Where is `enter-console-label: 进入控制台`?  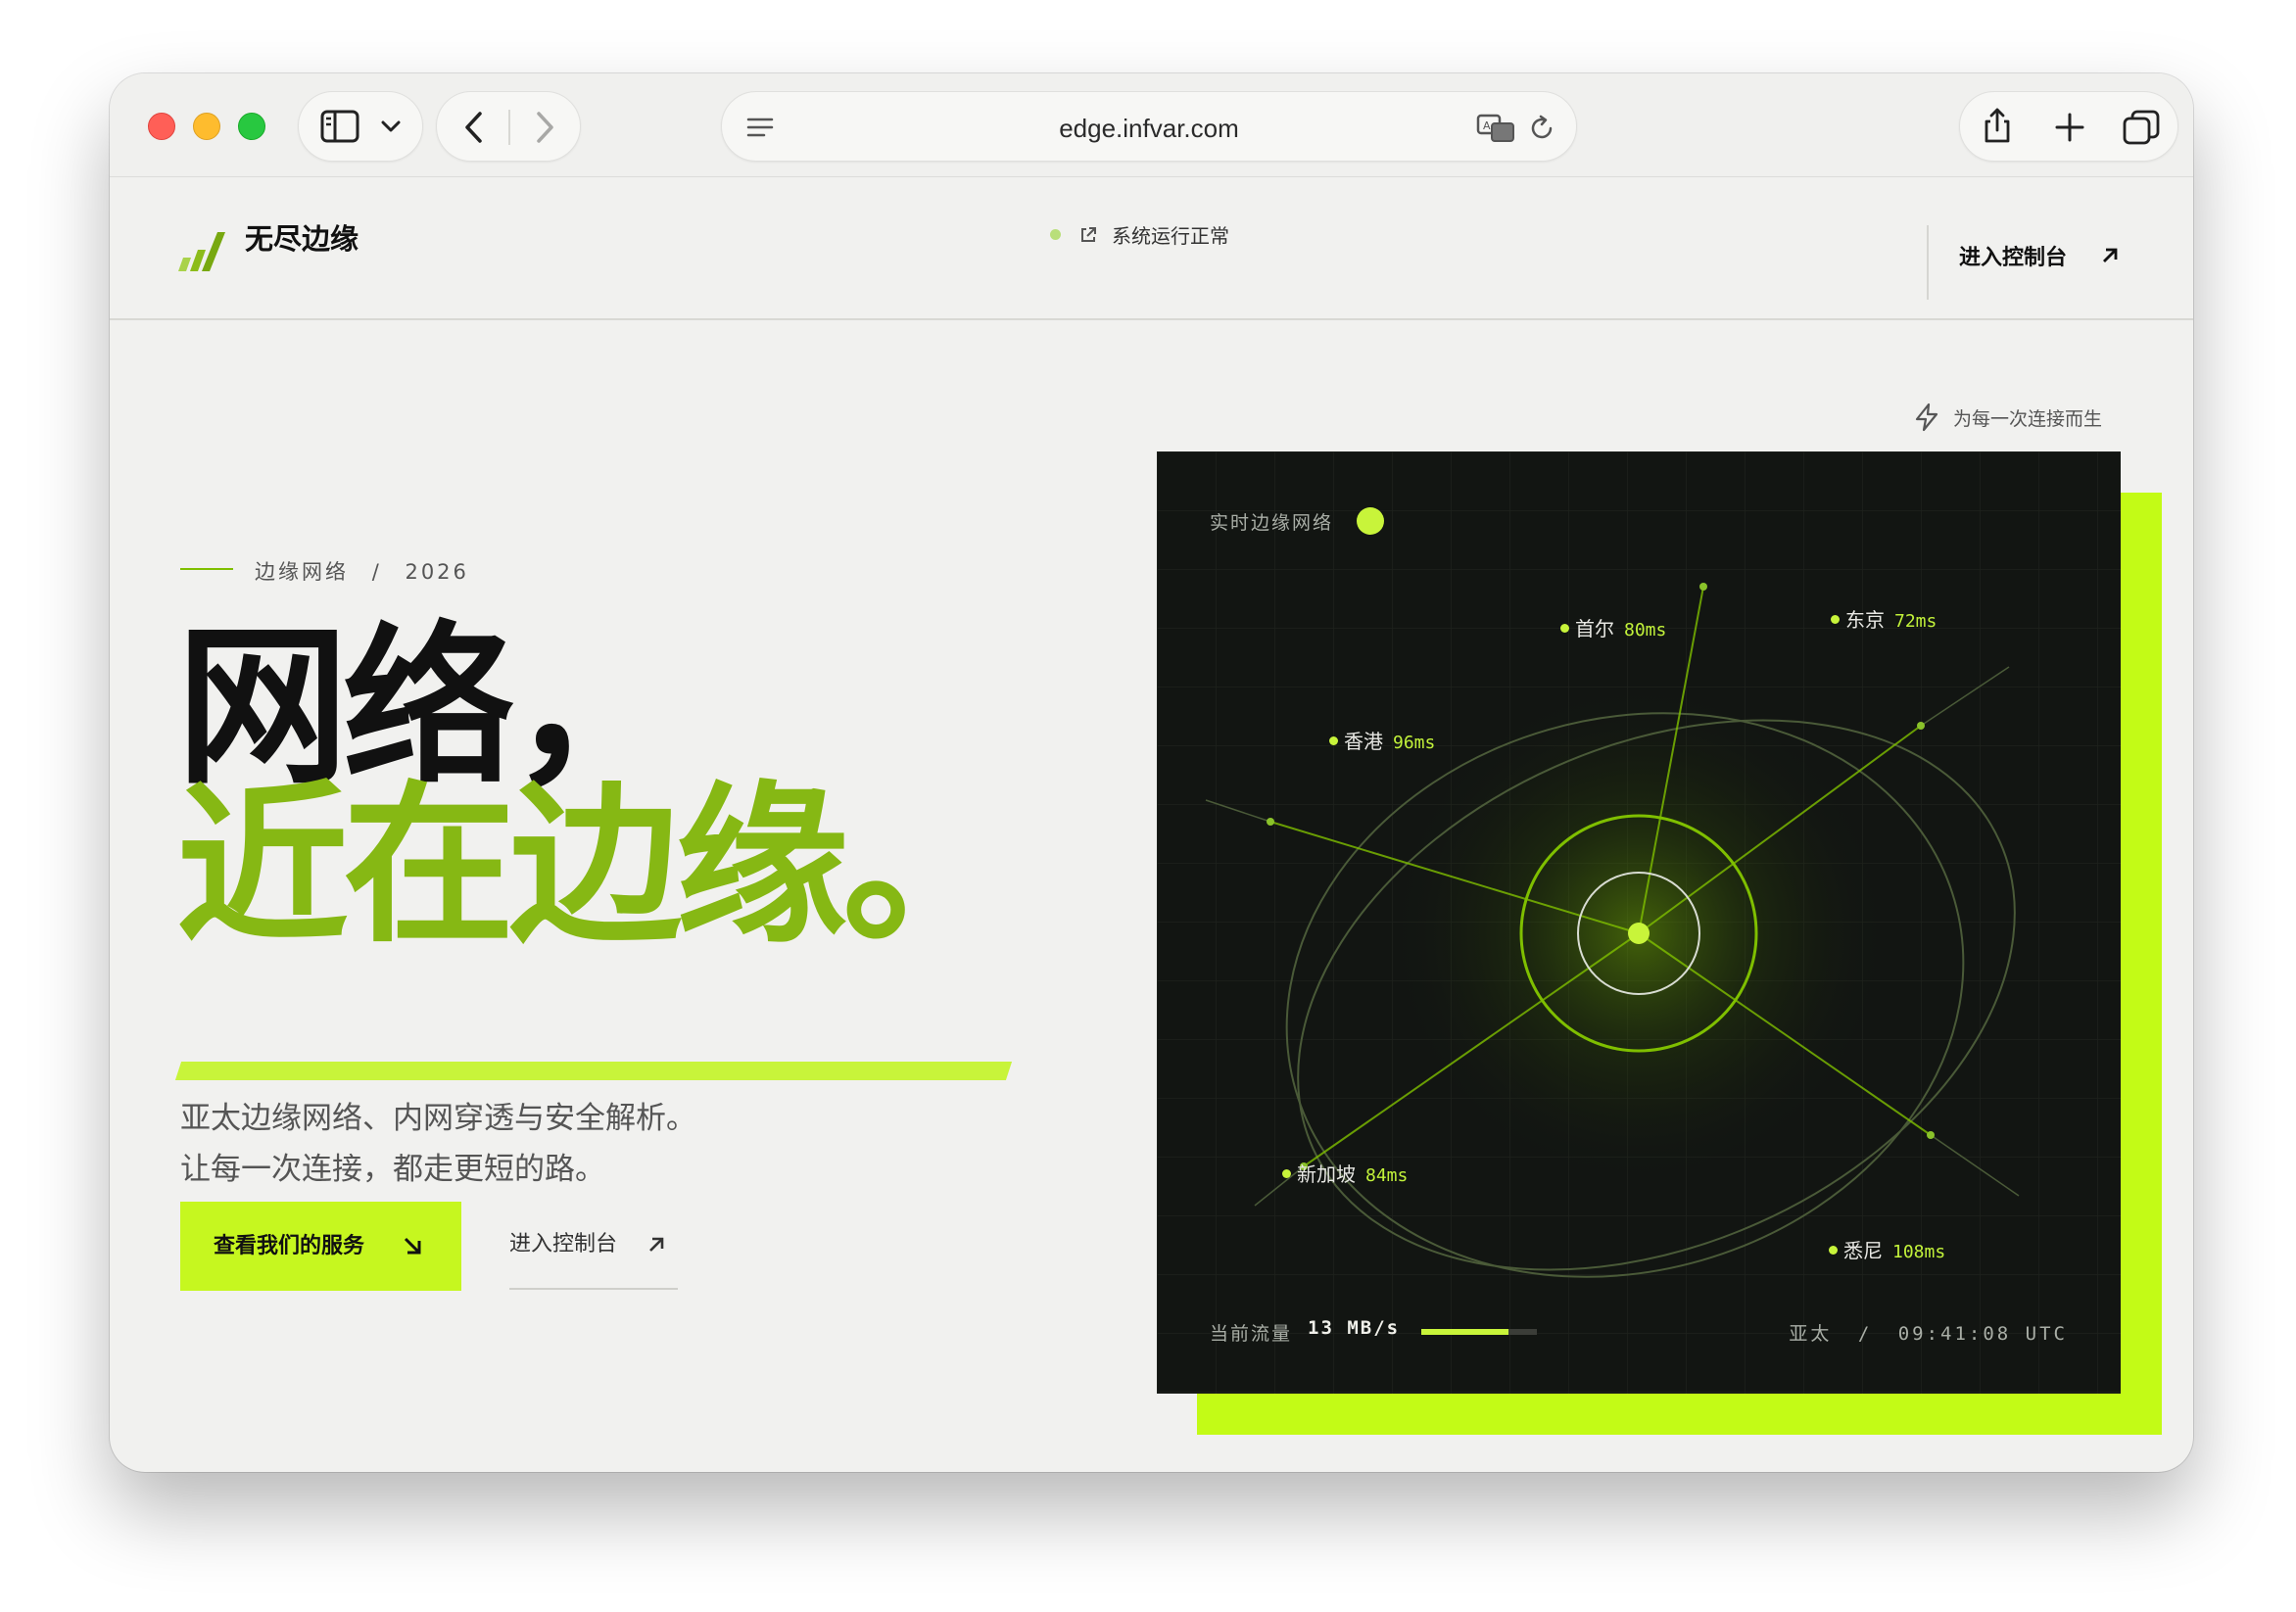 enter-console-label: 进入控制台 is located at coordinates (563, 1244).